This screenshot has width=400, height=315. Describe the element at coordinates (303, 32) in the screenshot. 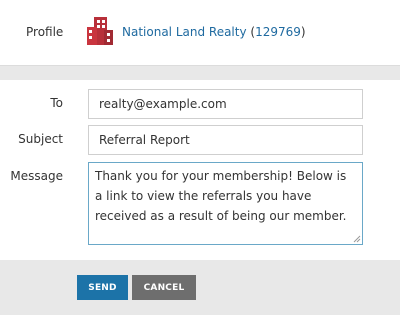

I see `profile-id-close: )` at that location.